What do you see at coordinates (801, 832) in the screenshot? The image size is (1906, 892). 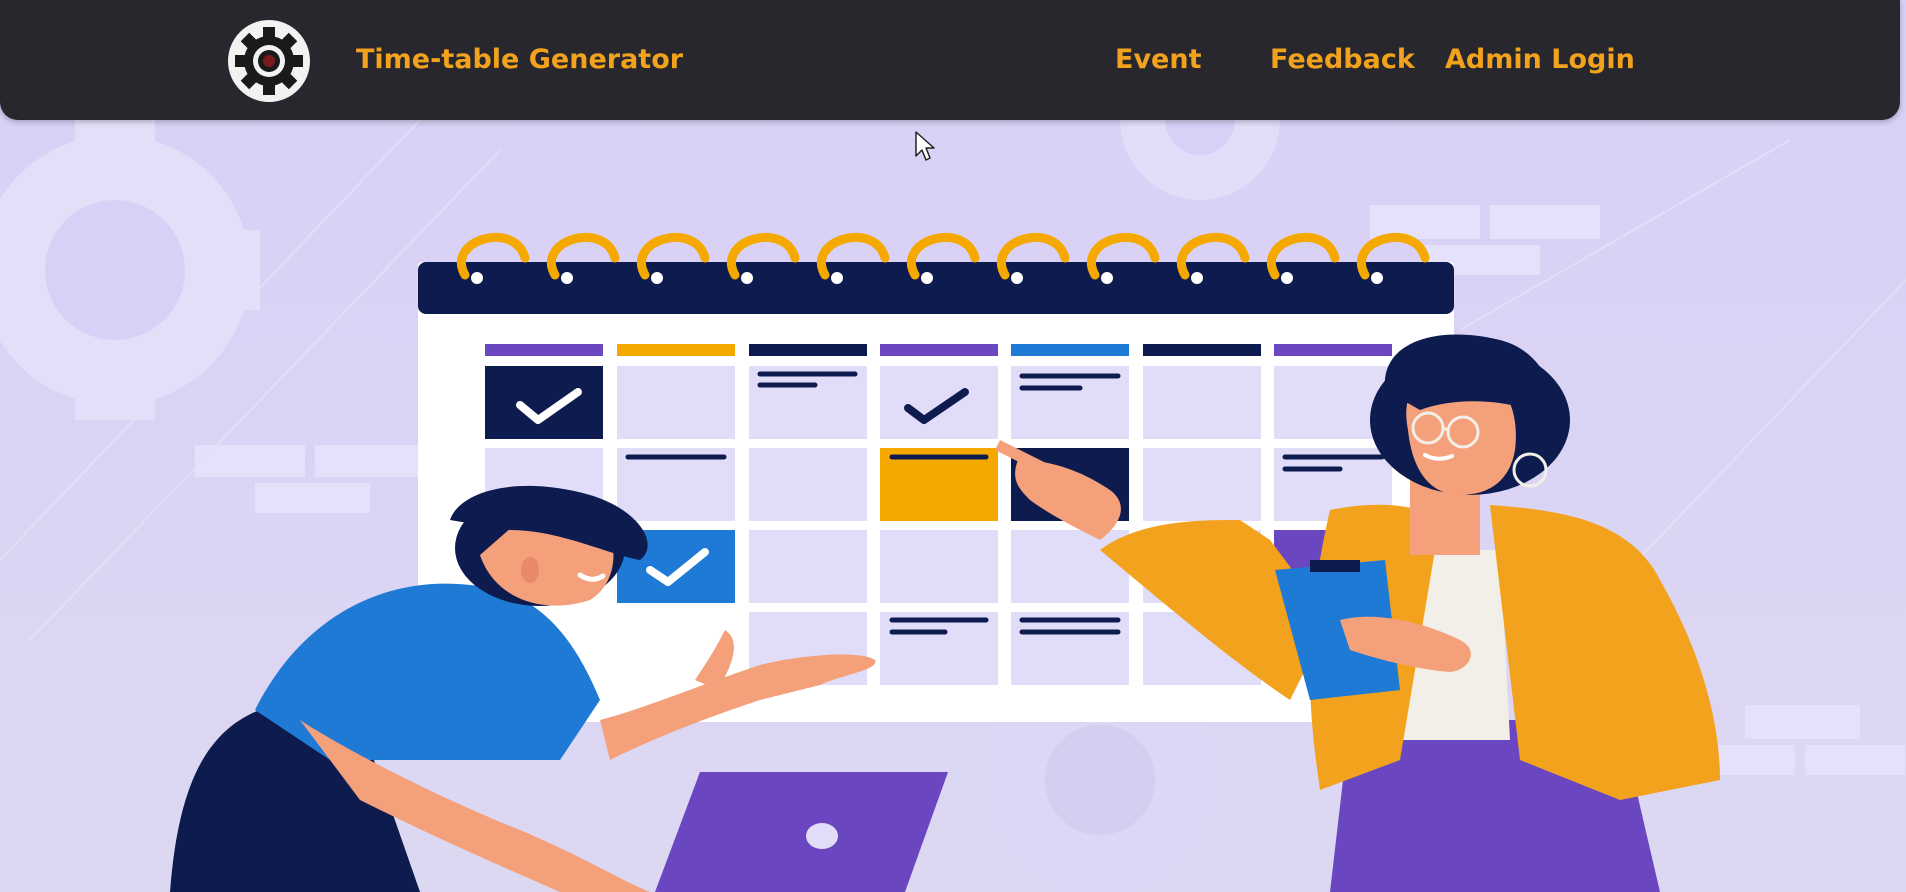 I see `laptop-illustration` at bounding box center [801, 832].